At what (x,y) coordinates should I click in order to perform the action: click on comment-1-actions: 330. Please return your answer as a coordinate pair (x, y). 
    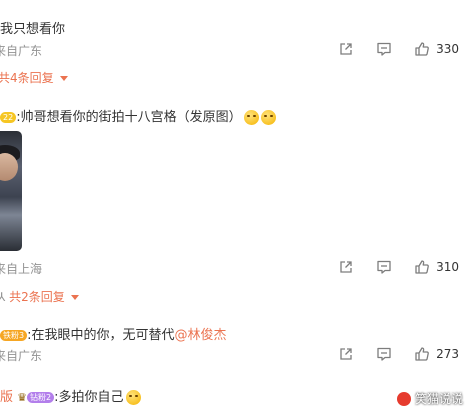
    Looking at the image, I should click on (387, 49).